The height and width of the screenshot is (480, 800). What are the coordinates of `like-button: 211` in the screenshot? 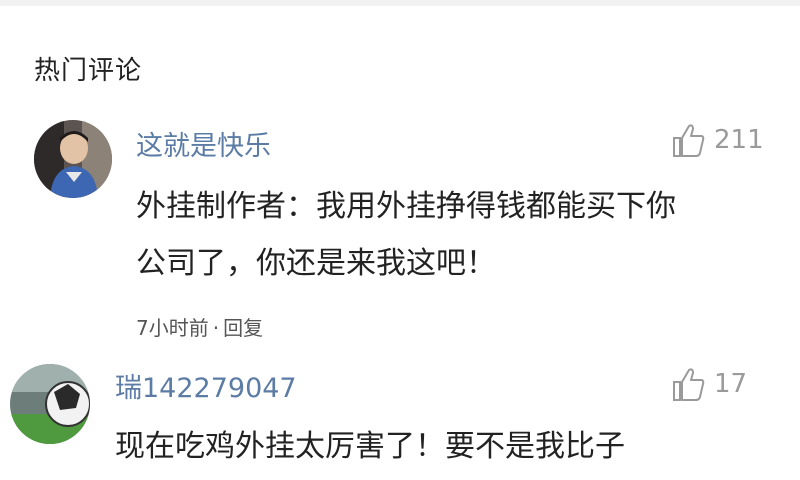 It's located at (718, 140).